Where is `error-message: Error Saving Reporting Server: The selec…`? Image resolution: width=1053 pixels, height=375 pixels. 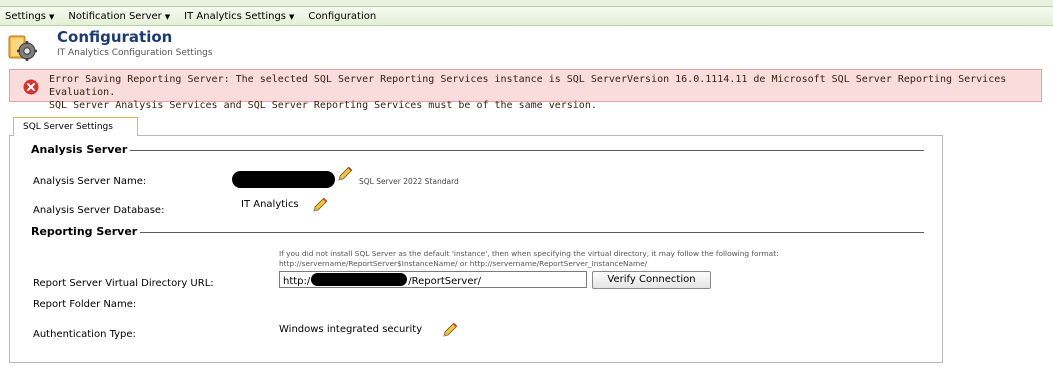
error-message: Error Saving Reporting Server: The selec… is located at coordinates (525, 90).